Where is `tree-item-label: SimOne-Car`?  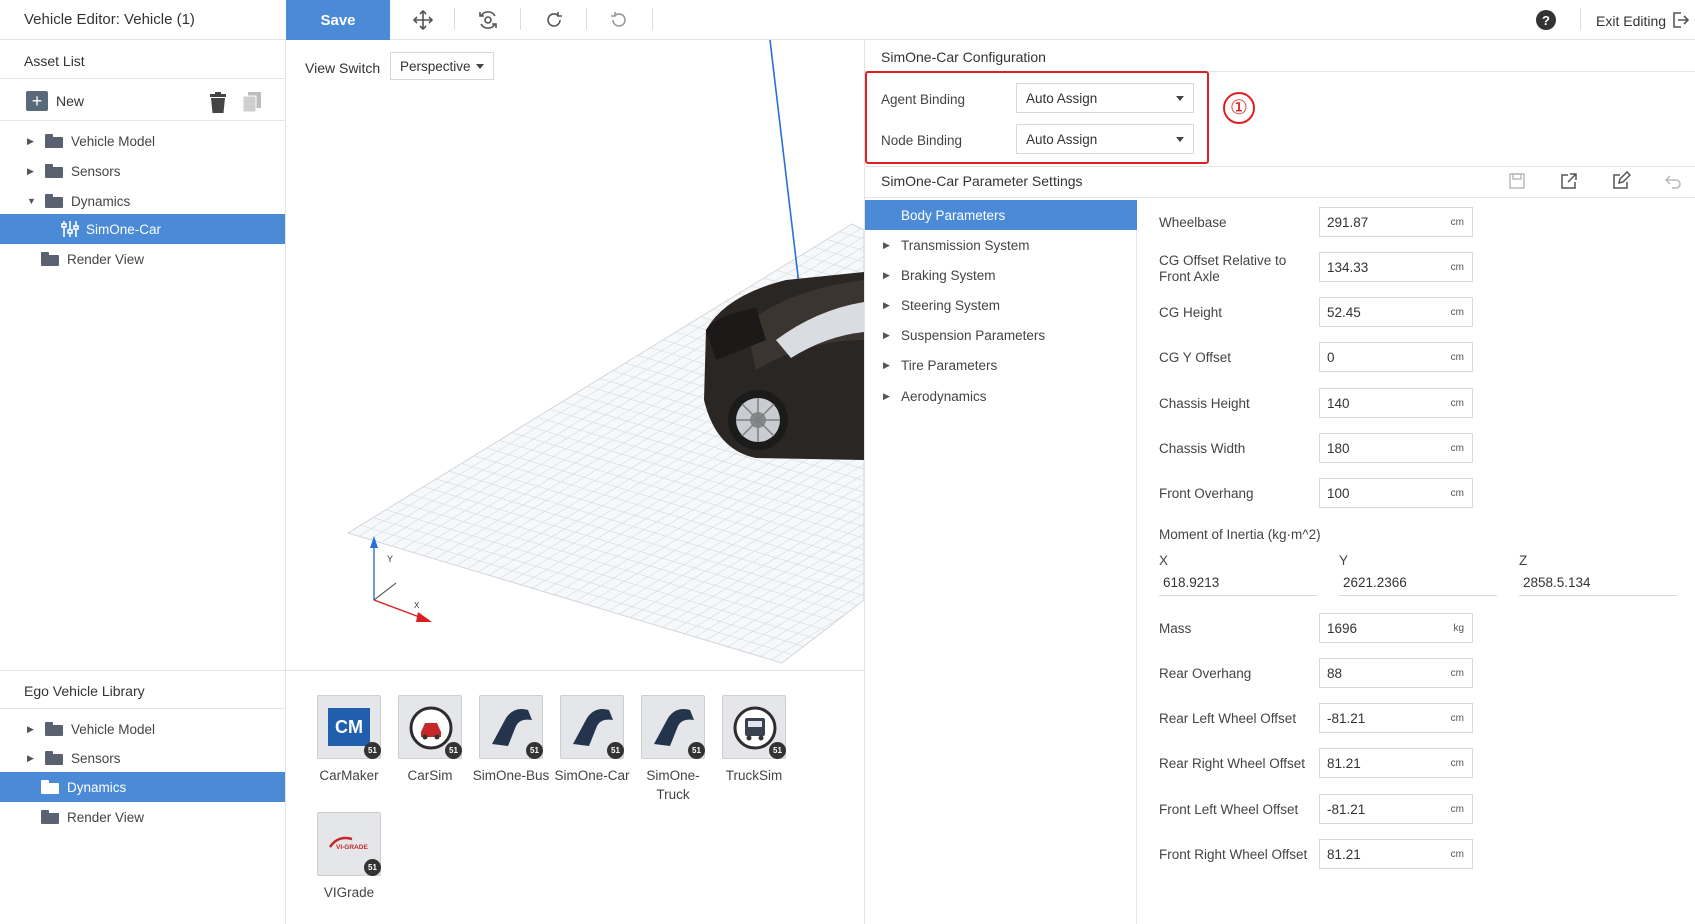
tree-item-label: SimOne-Car is located at coordinates (124, 229).